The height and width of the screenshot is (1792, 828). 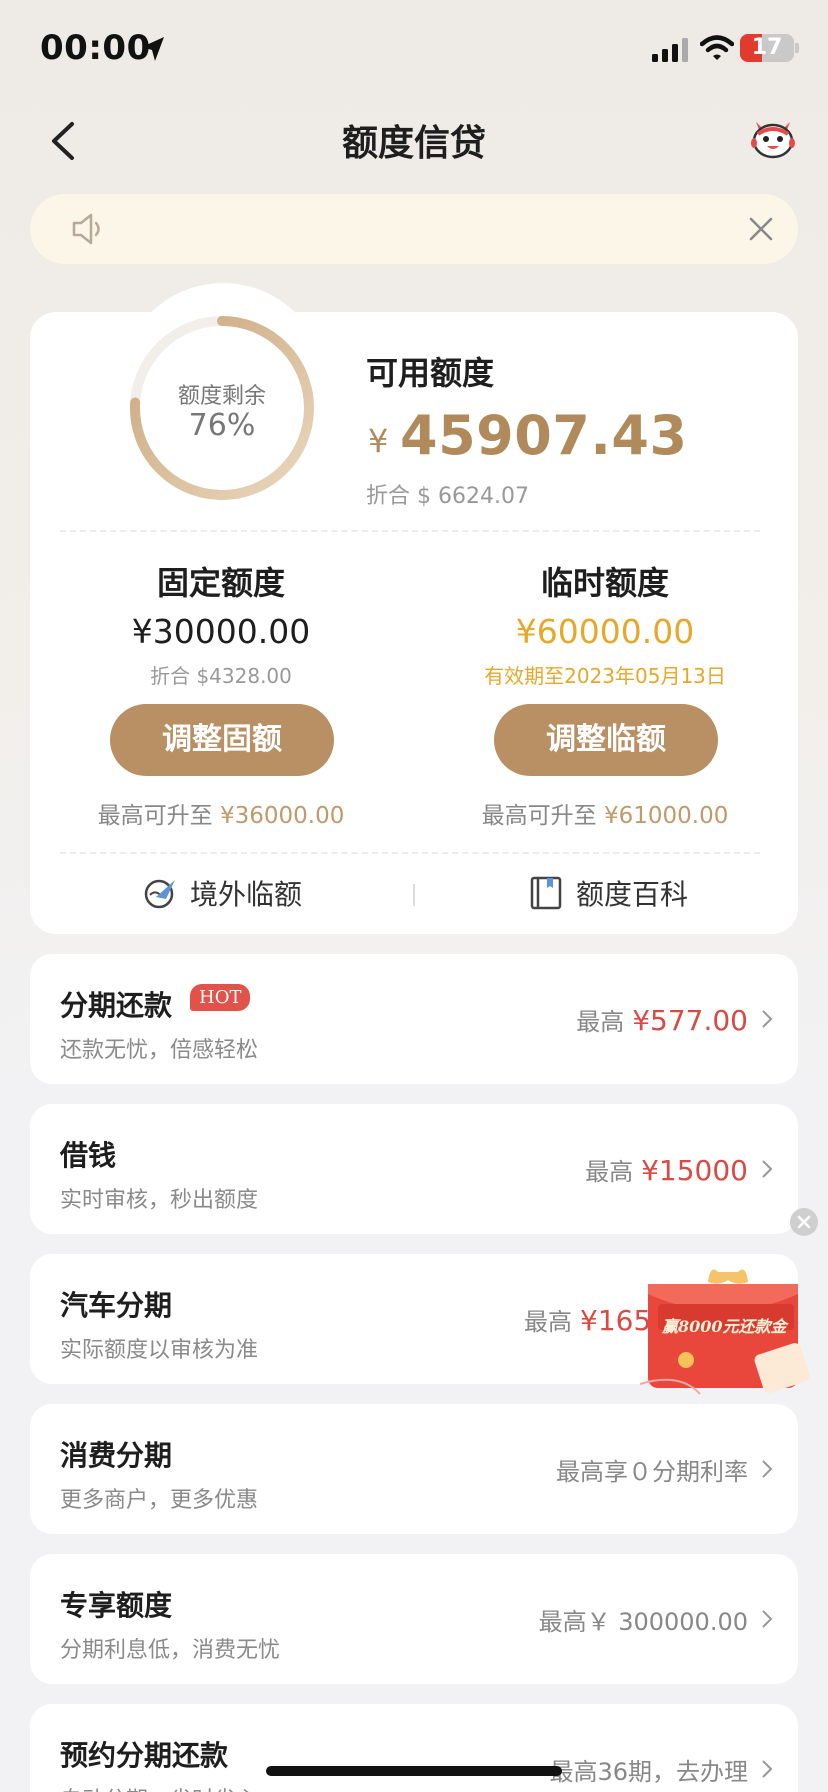 What do you see at coordinates (414, 1469) in the screenshot?
I see `list-item-consumer-installment: 消费分期 更多商户，更多优惠 最高享０分期利率` at bounding box center [414, 1469].